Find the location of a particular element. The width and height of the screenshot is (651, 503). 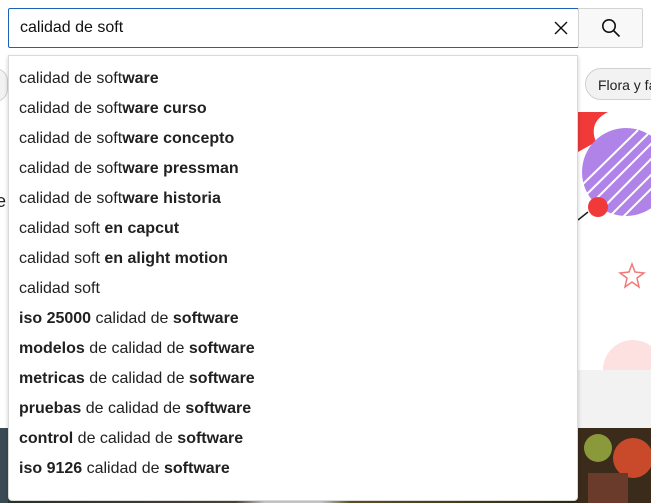

search-button is located at coordinates (610, 28).